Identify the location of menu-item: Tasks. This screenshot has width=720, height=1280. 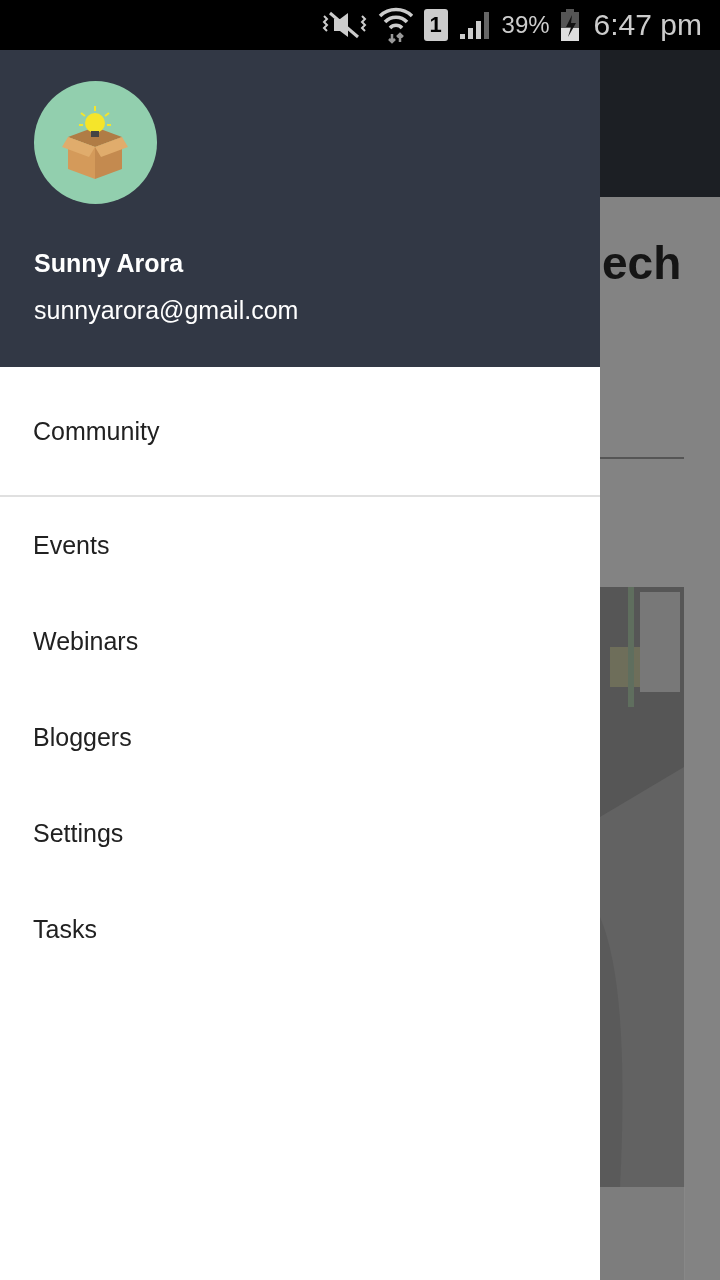
(300, 929).